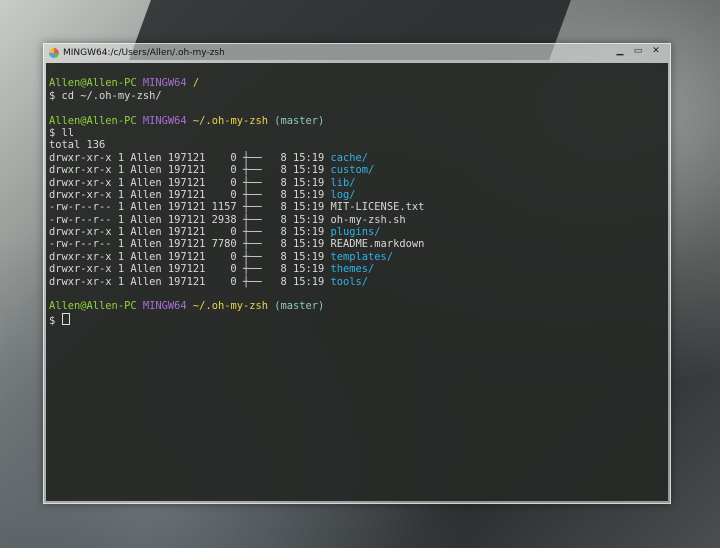  What do you see at coordinates (343, 182) in the screenshot?
I see `file-name: lib/` at bounding box center [343, 182].